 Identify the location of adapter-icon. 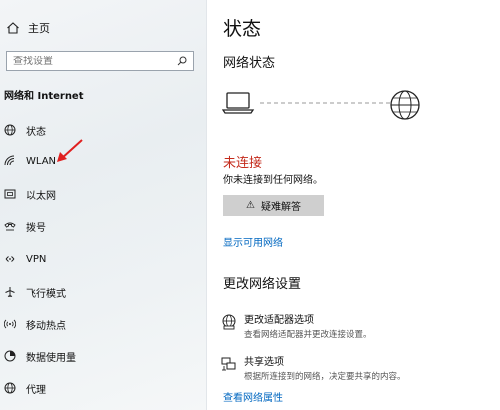
(229, 322).